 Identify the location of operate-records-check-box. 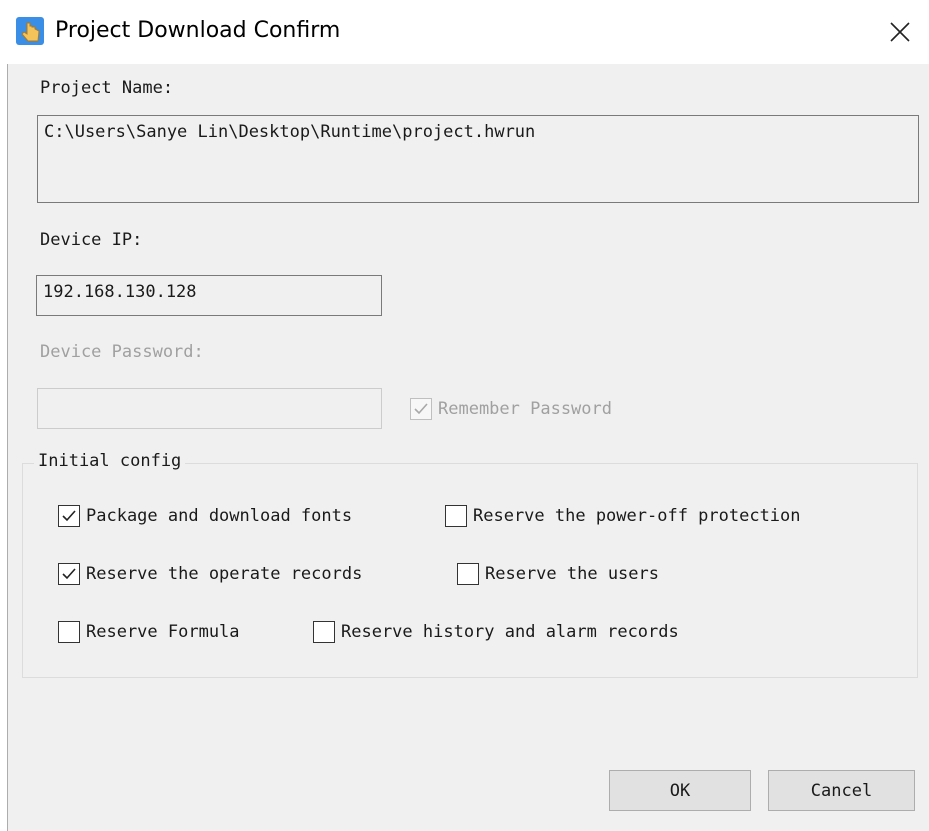
(69, 574).